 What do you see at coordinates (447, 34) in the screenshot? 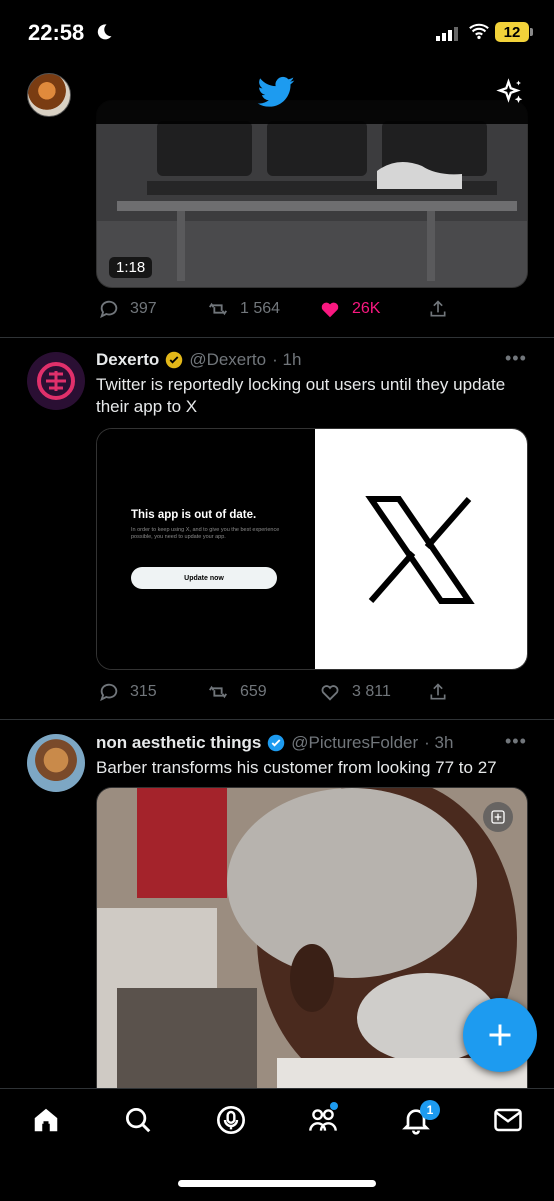
I see `cellular-signal-icon` at bounding box center [447, 34].